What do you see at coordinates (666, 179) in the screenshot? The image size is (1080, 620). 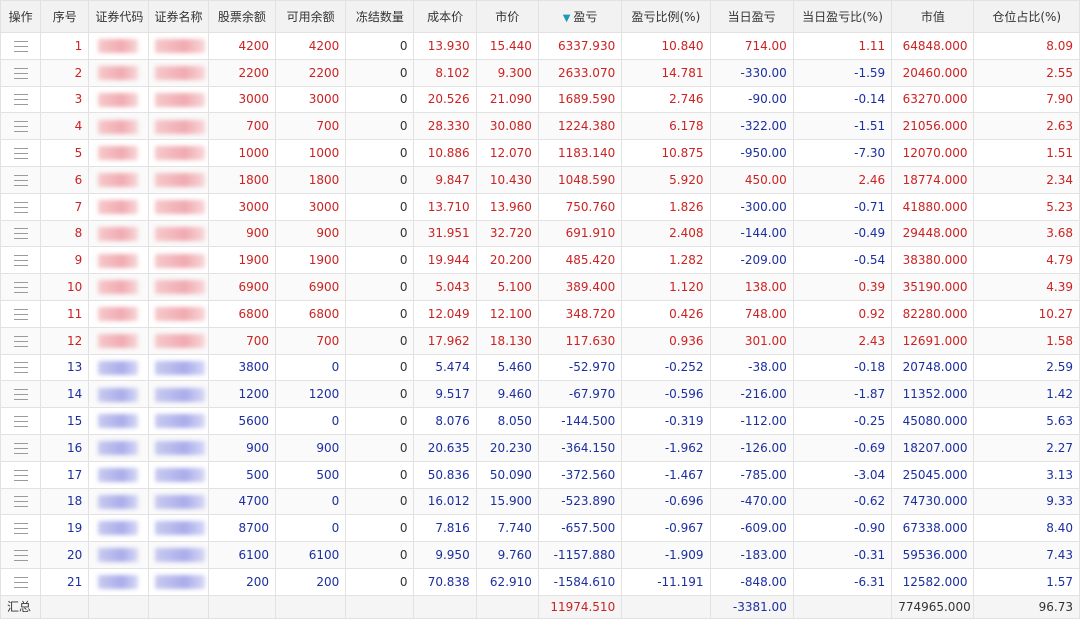 I see `row-pnl-pct: 5.920` at bounding box center [666, 179].